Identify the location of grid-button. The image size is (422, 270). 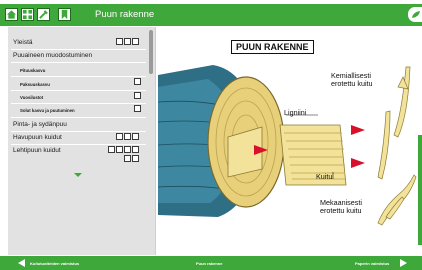
(27, 14).